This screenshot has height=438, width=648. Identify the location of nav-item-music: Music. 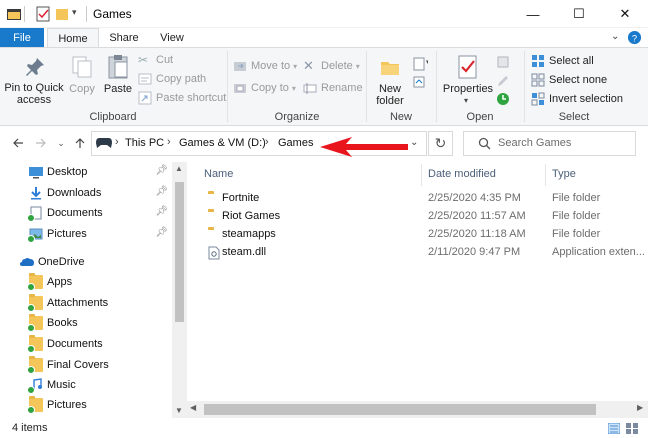
(86, 385).